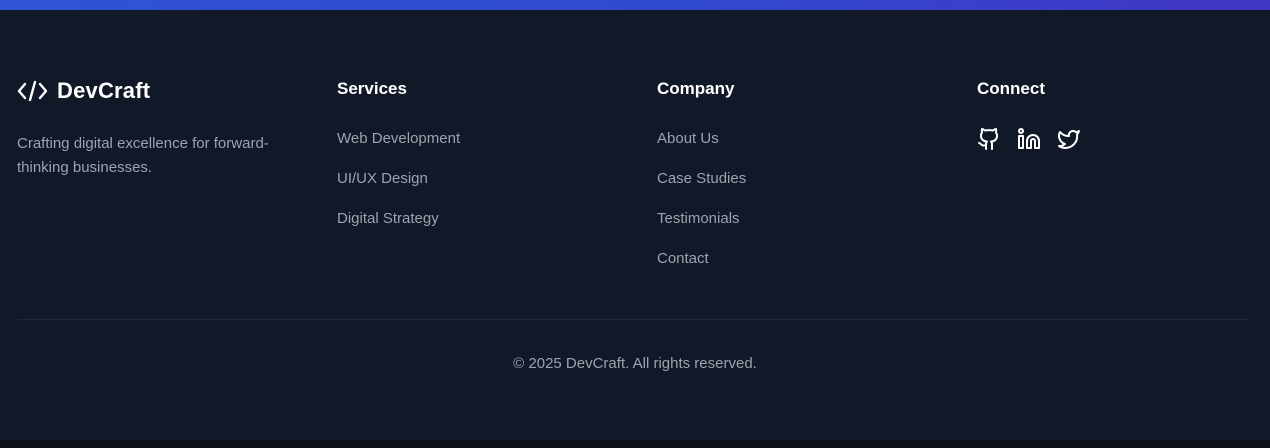 The height and width of the screenshot is (448, 1270). What do you see at coordinates (683, 259) in the screenshot?
I see `link-contact: Contact` at bounding box center [683, 259].